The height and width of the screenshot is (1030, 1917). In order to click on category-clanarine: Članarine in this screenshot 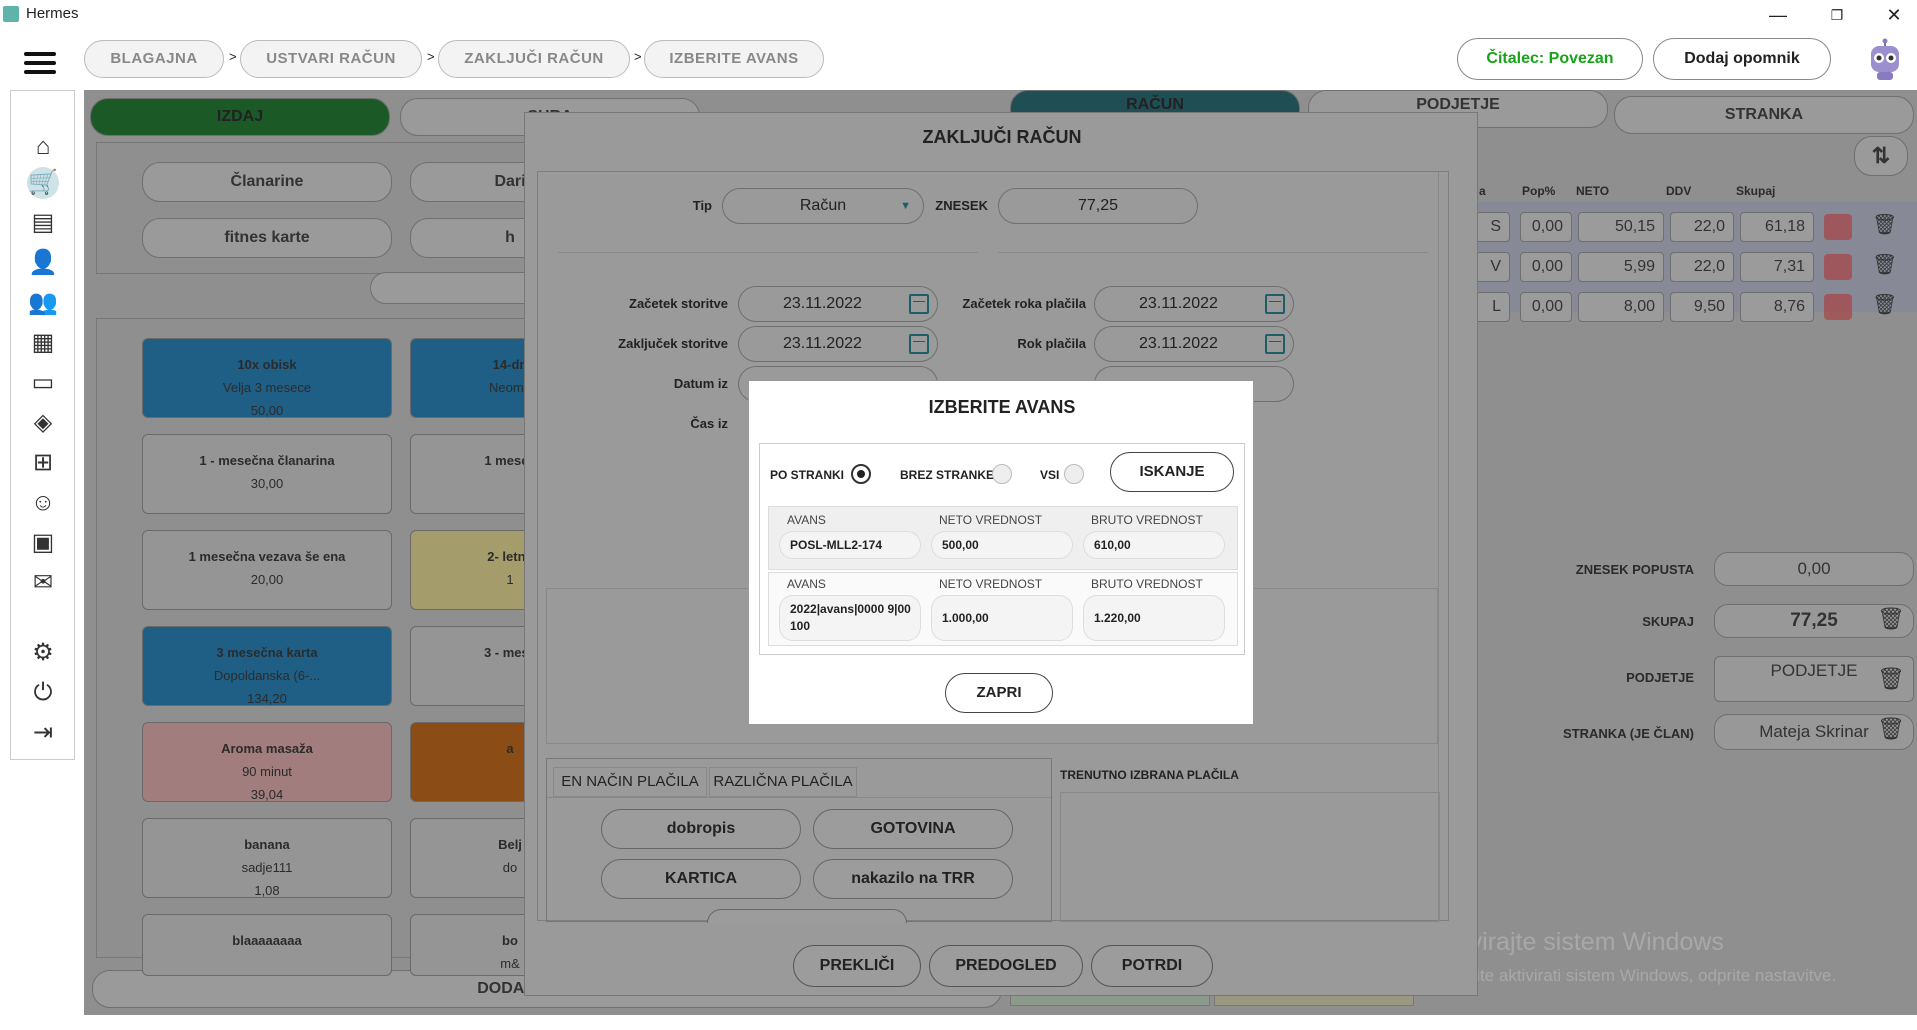, I will do `click(267, 182)`.